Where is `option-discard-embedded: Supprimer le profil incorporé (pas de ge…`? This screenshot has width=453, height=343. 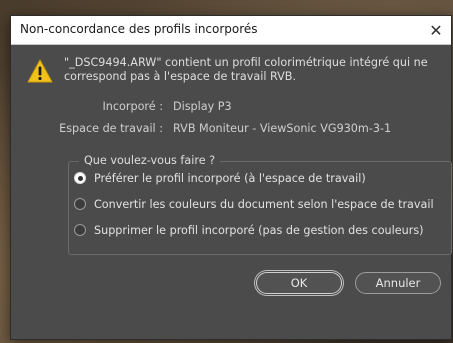
option-discard-embedded: Supprimer le profil incorporé (pas de ge… is located at coordinates (249, 230).